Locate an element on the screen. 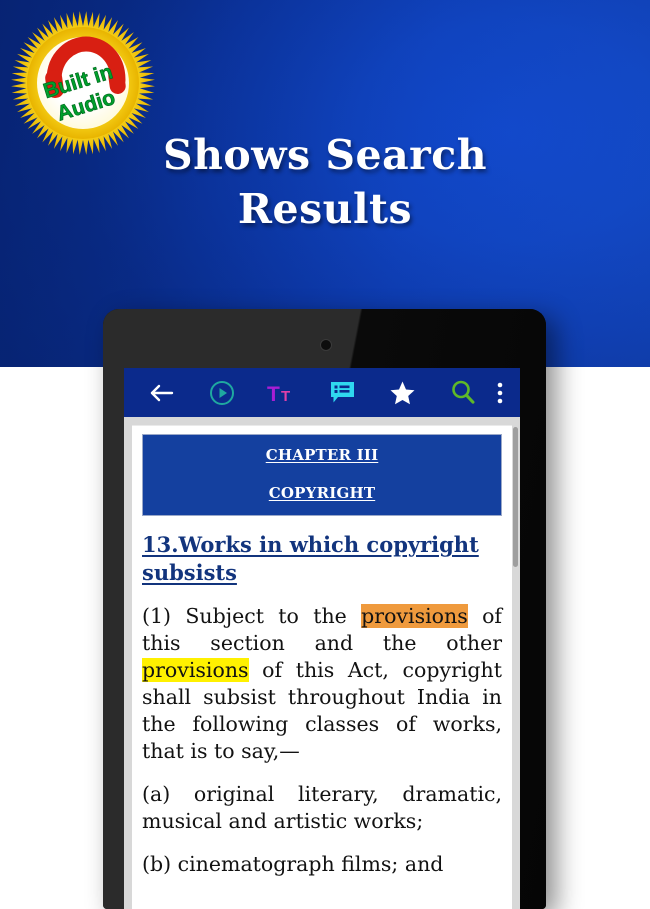 The height and width of the screenshot is (909, 650). paragraph-text: (b) cinematograph films; and is located at coordinates (293, 864).